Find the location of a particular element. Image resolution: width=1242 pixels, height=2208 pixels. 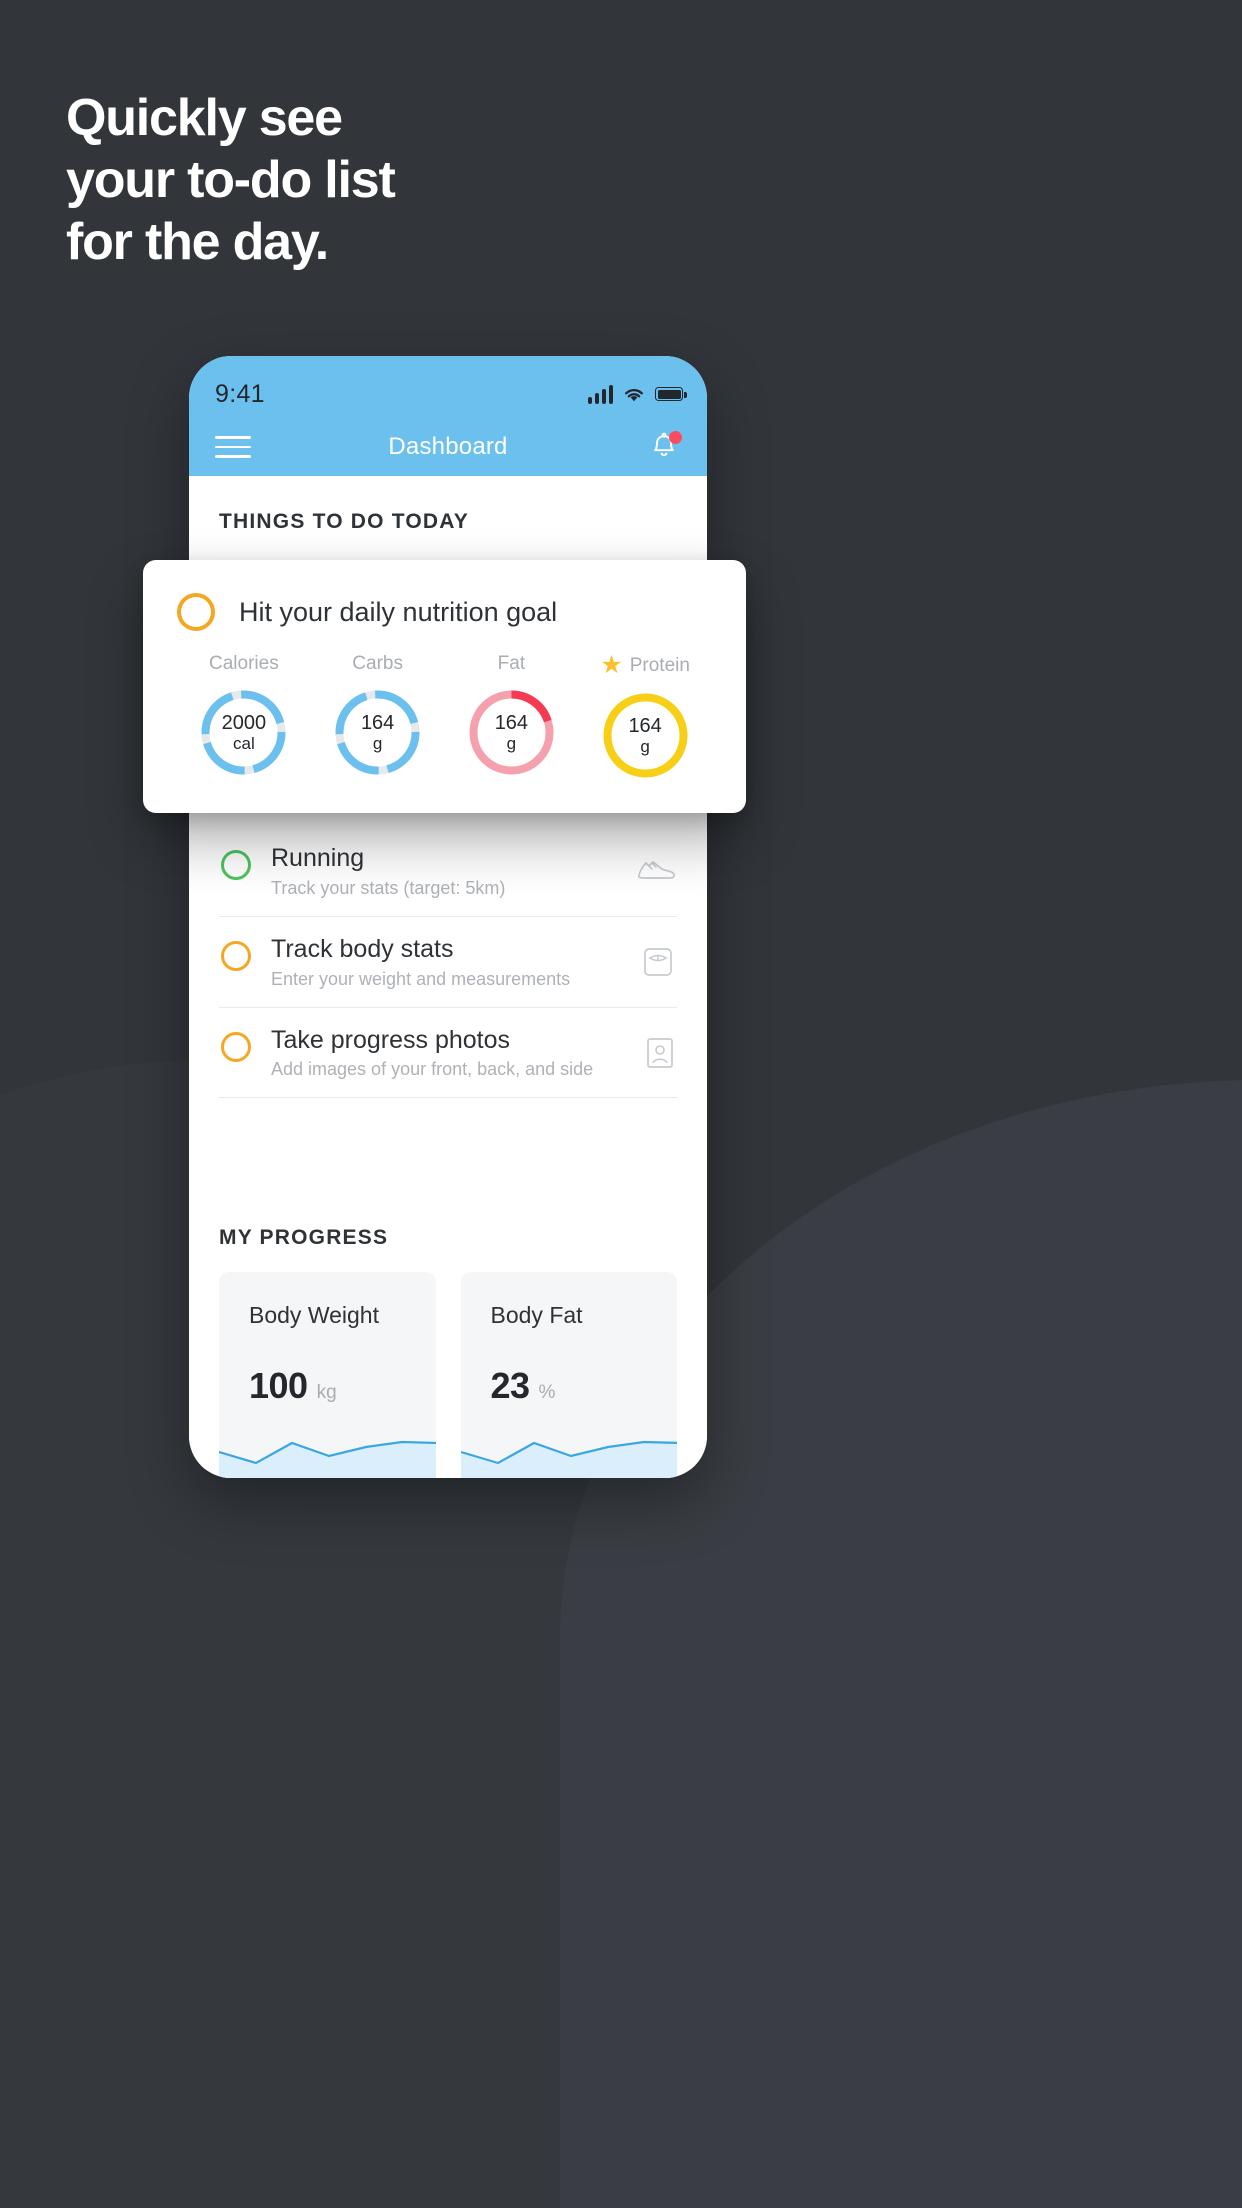

stat-card-label: Body Weight is located at coordinates (314, 1315).